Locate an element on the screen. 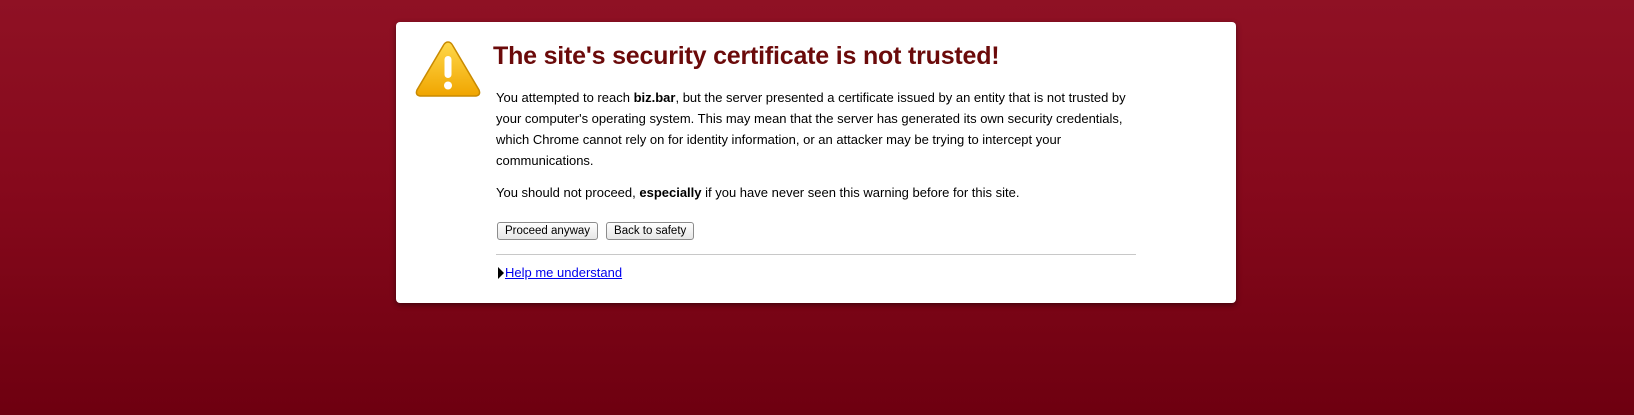 The height and width of the screenshot is (415, 1634). warning-emphasis: especially is located at coordinates (670, 192).